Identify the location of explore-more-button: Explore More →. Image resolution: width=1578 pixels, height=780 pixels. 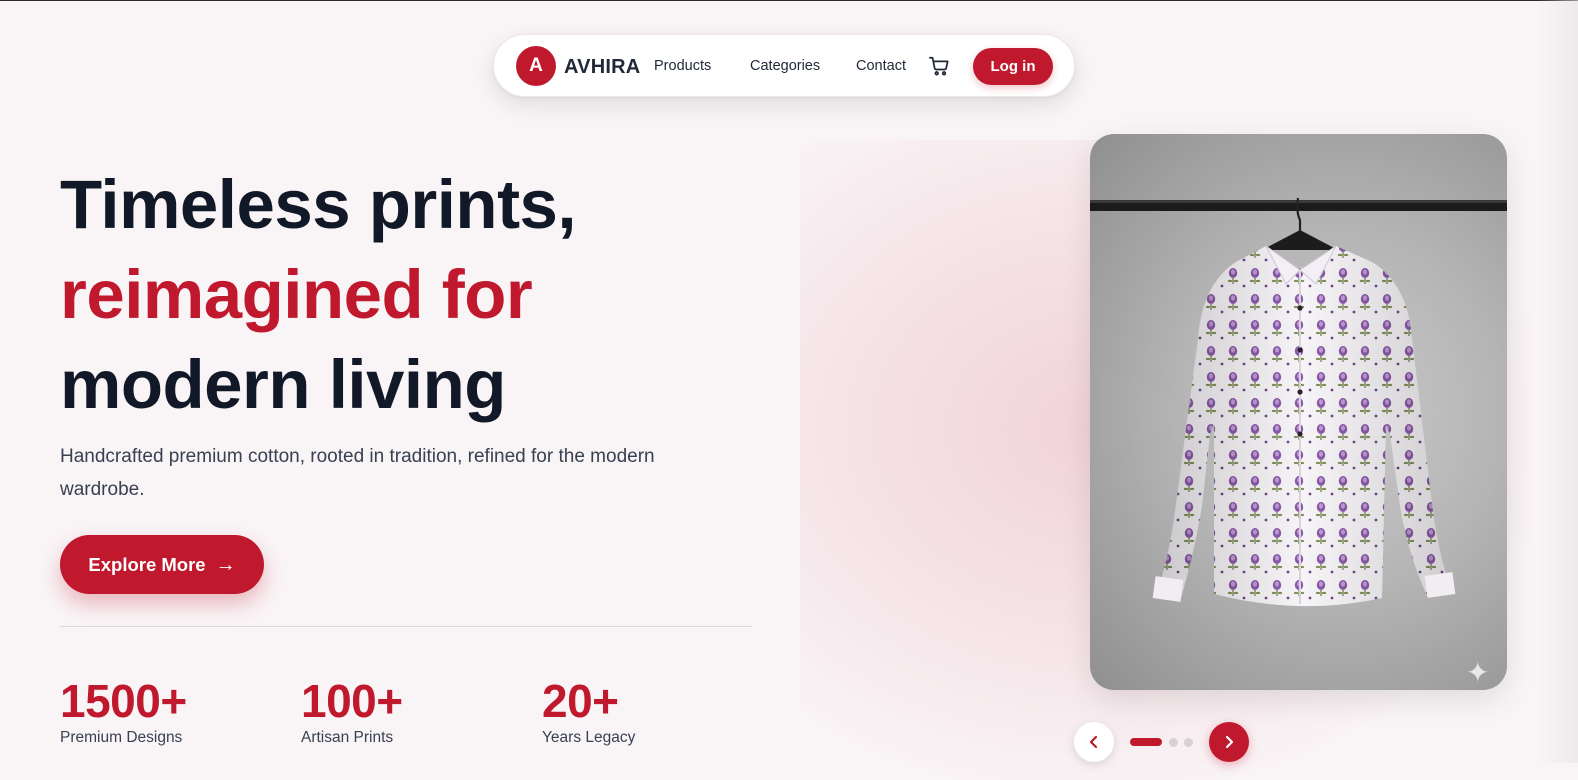
(162, 564).